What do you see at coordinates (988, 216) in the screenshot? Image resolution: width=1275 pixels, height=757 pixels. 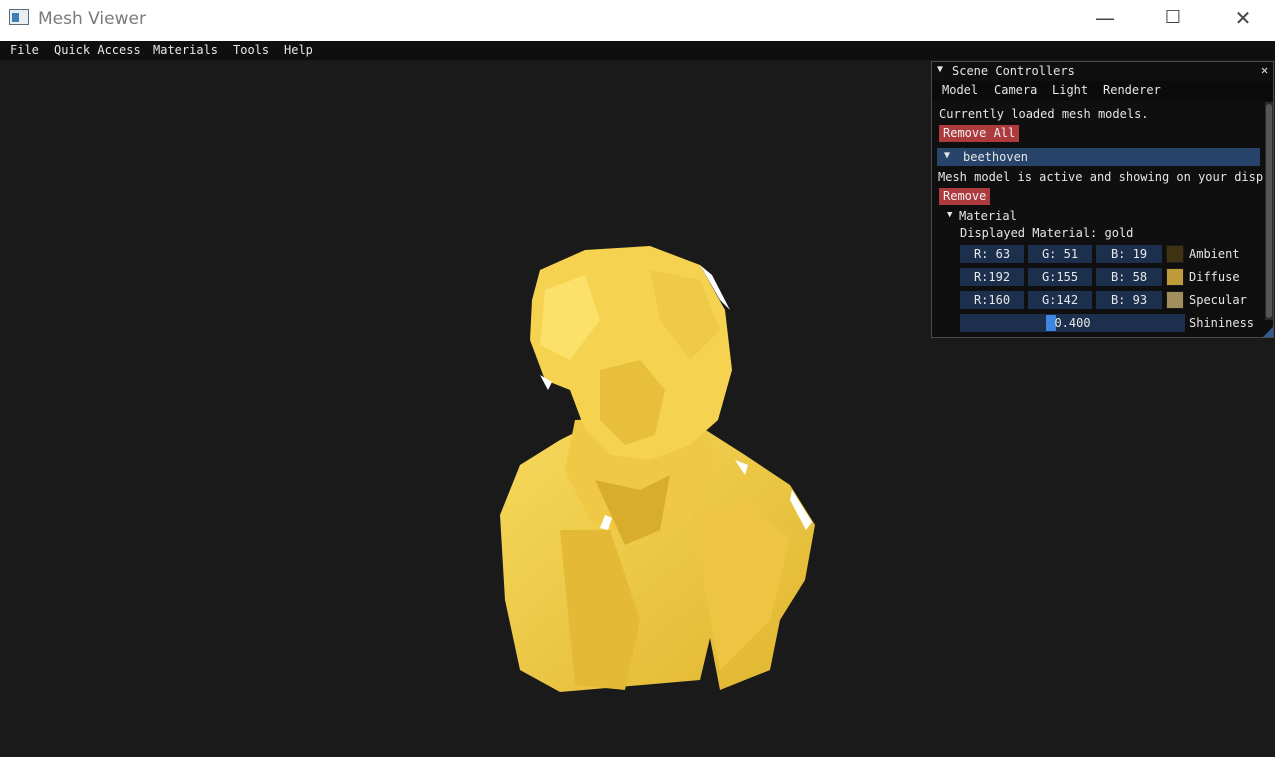 I see `material-section-label: Material` at bounding box center [988, 216].